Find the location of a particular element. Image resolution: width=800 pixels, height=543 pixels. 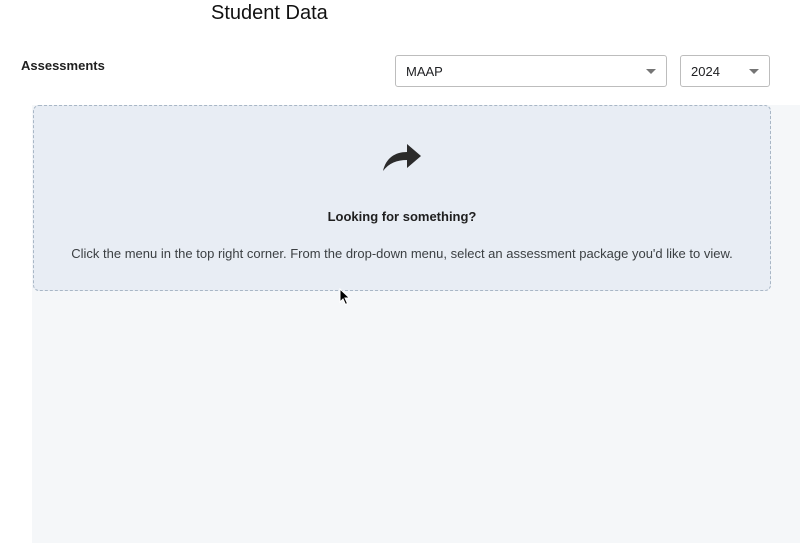

assessment-select: MAAP is located at coordinates (531, 71).